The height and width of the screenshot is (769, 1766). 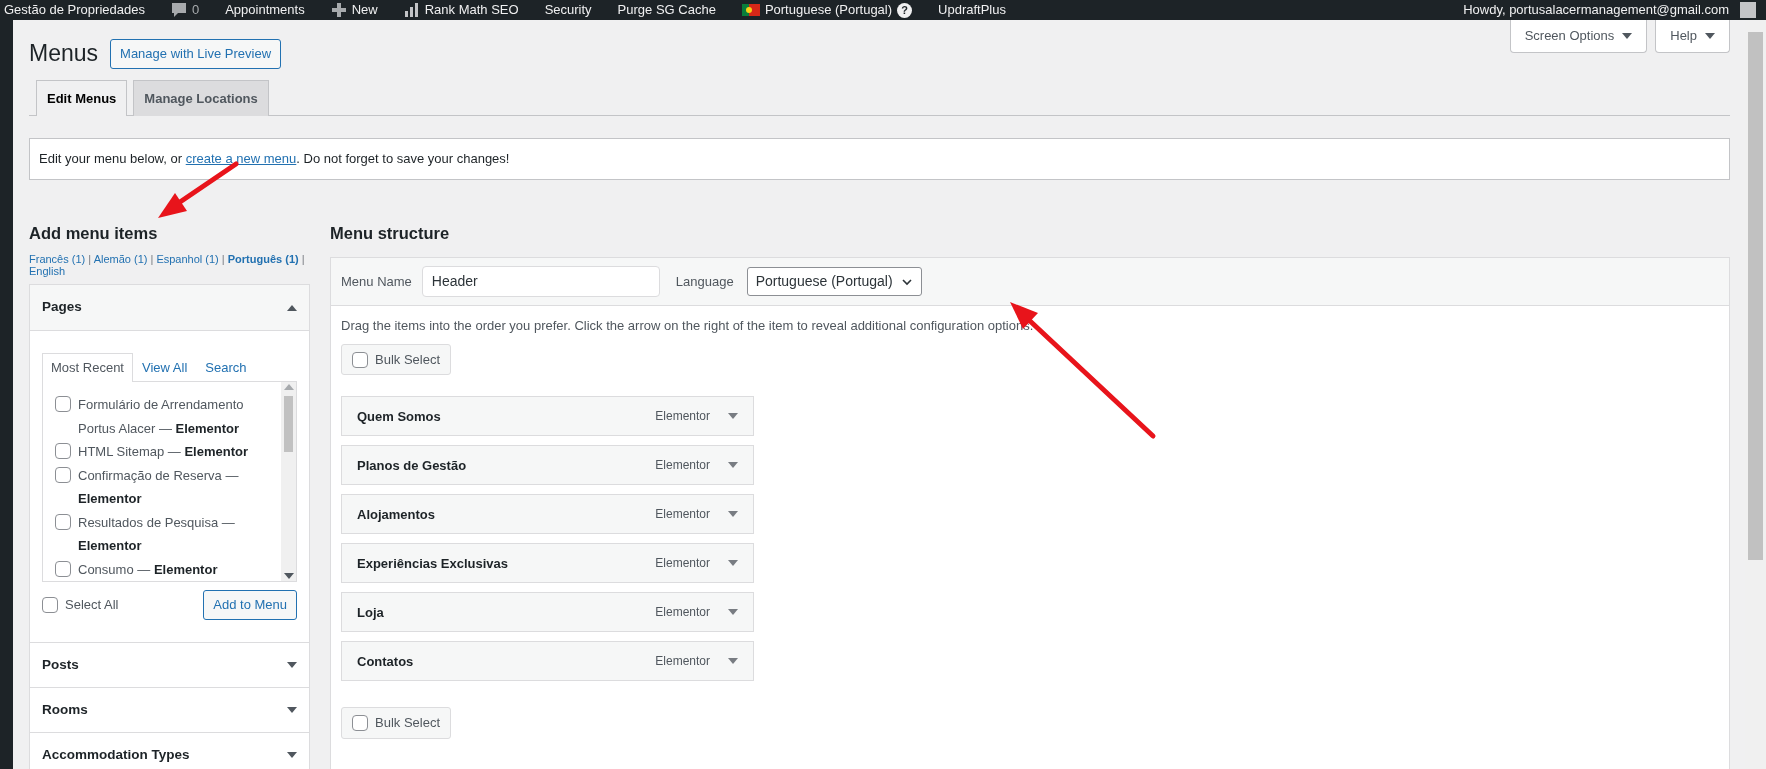 I want to click on list-scroll-thumb, so click(x=288, y=424).